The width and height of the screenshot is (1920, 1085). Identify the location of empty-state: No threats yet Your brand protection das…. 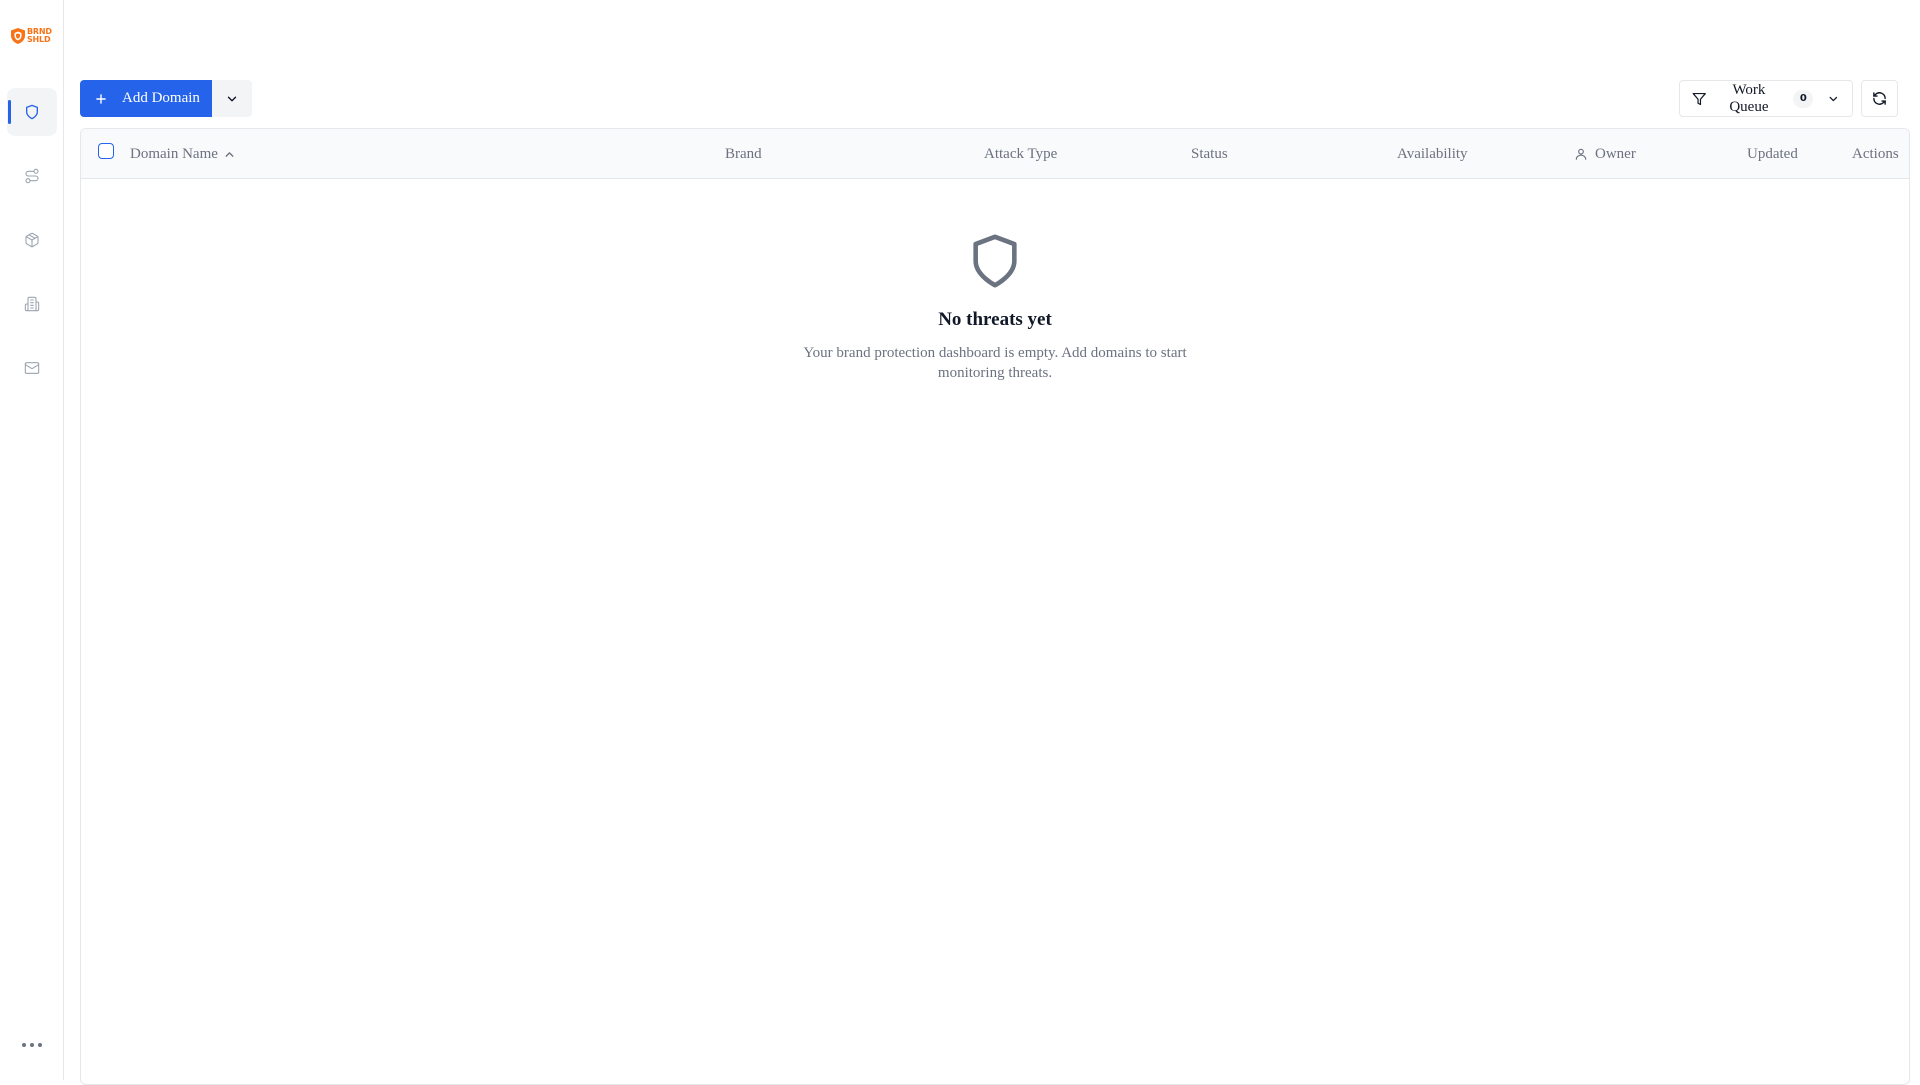
(995, 306).